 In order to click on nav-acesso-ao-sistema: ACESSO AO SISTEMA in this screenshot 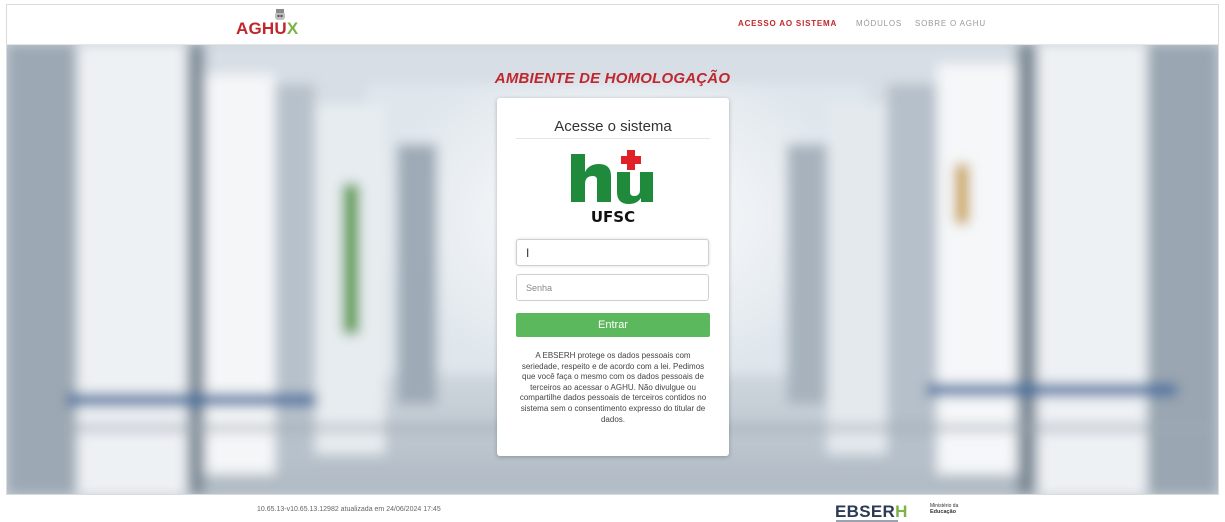, I will do `click(787, 23)`.